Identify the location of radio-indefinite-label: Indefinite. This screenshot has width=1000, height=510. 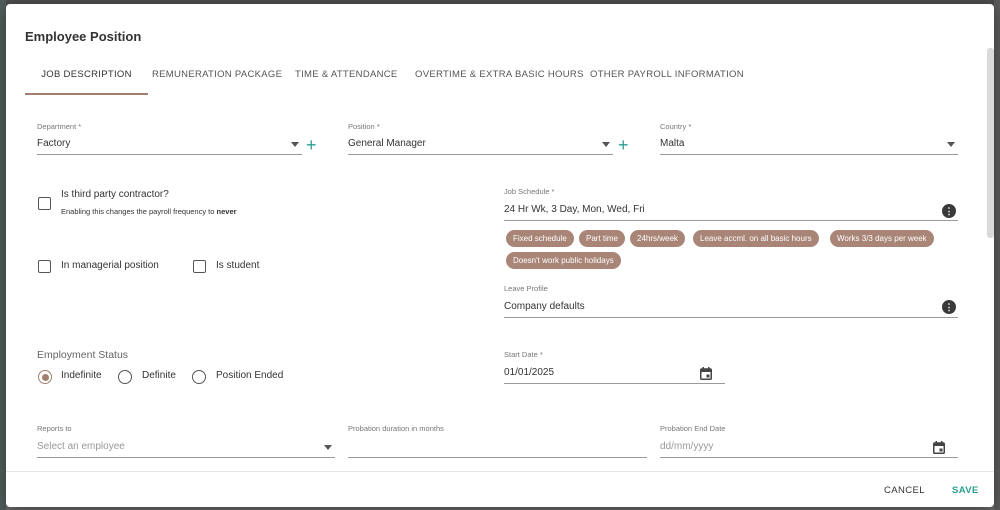
(81, 375).